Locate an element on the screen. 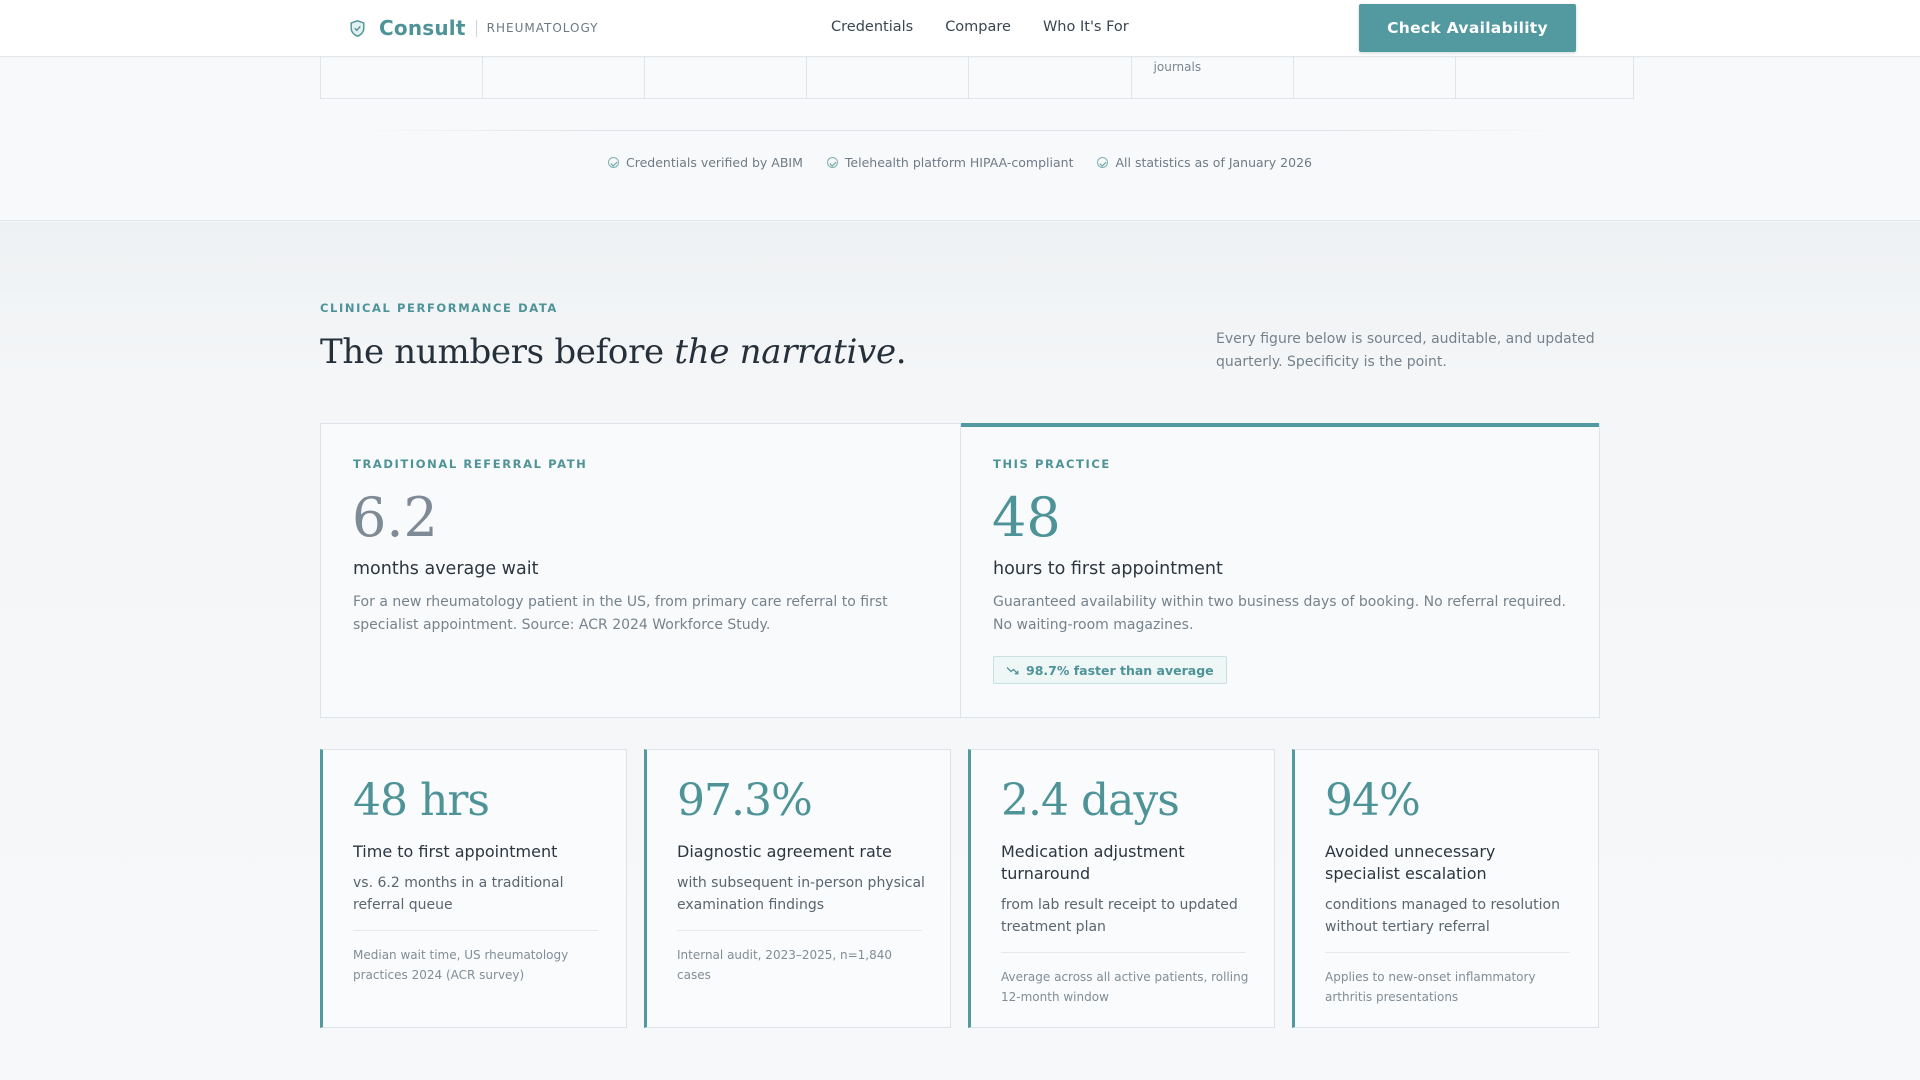 Image resolution: width=1920 pixels, height=1080 pixels. trust-item-label: Telehealth platform HIPAA-compliant is located at coordinates (959, 162).